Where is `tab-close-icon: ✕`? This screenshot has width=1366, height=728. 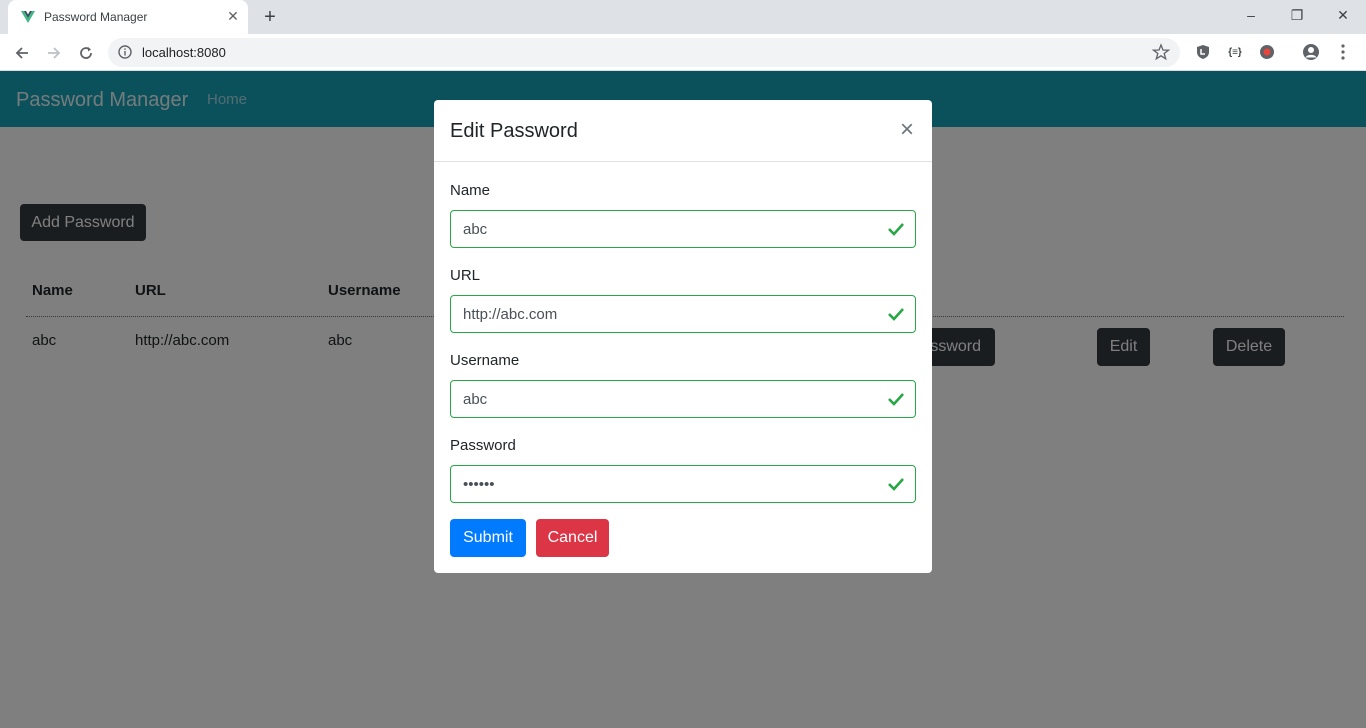 tab-close-icon: ✕ is located at coordinates (233, 16).